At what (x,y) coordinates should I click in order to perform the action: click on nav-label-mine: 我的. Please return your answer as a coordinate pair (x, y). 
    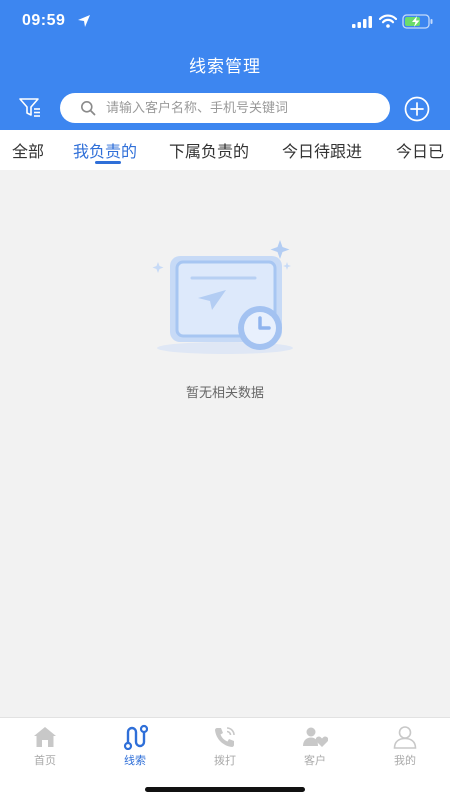
    Looking at the image, I should click on (405, 760).